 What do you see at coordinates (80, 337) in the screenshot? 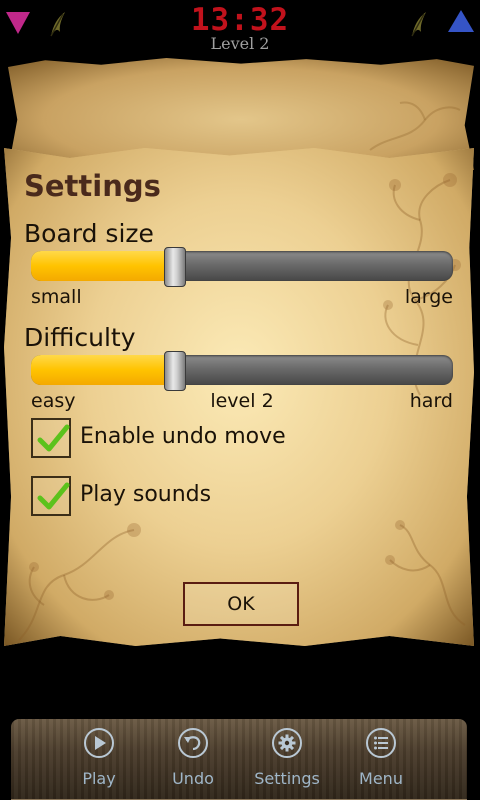
I see `difficulty-label: Difficulty` at bounding box center [80, 337].